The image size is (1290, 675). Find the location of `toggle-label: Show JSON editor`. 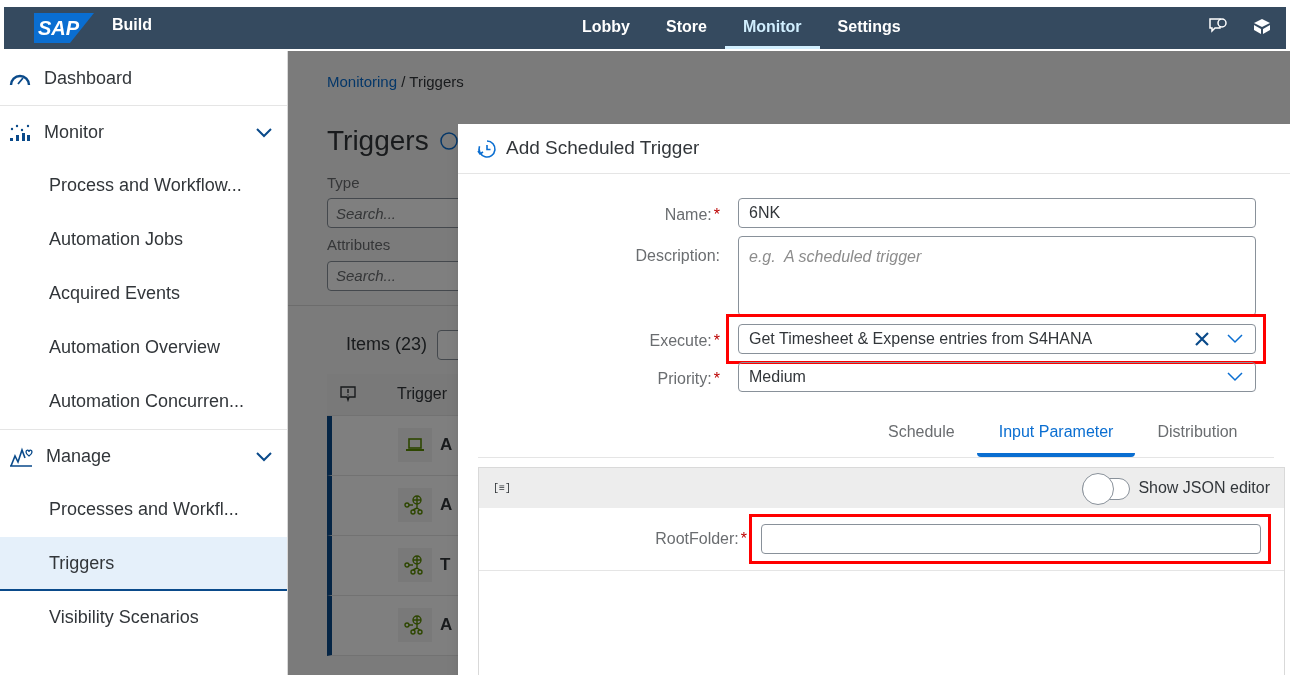

toggle-label: Show JSON editor is located at coordinates (1204, 488).